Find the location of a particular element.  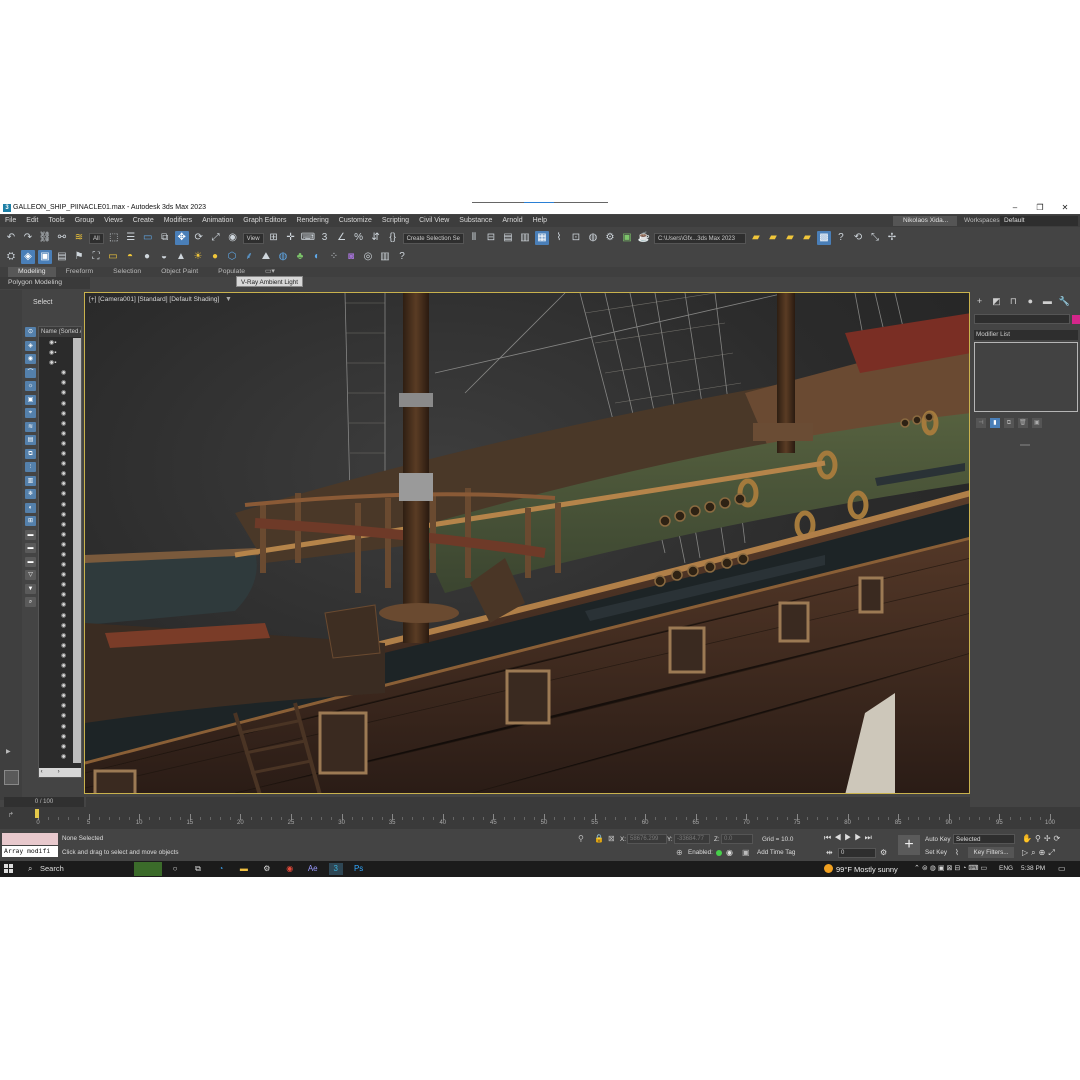

layer-add-icon: ▬ is located at coordinates (30, 548).